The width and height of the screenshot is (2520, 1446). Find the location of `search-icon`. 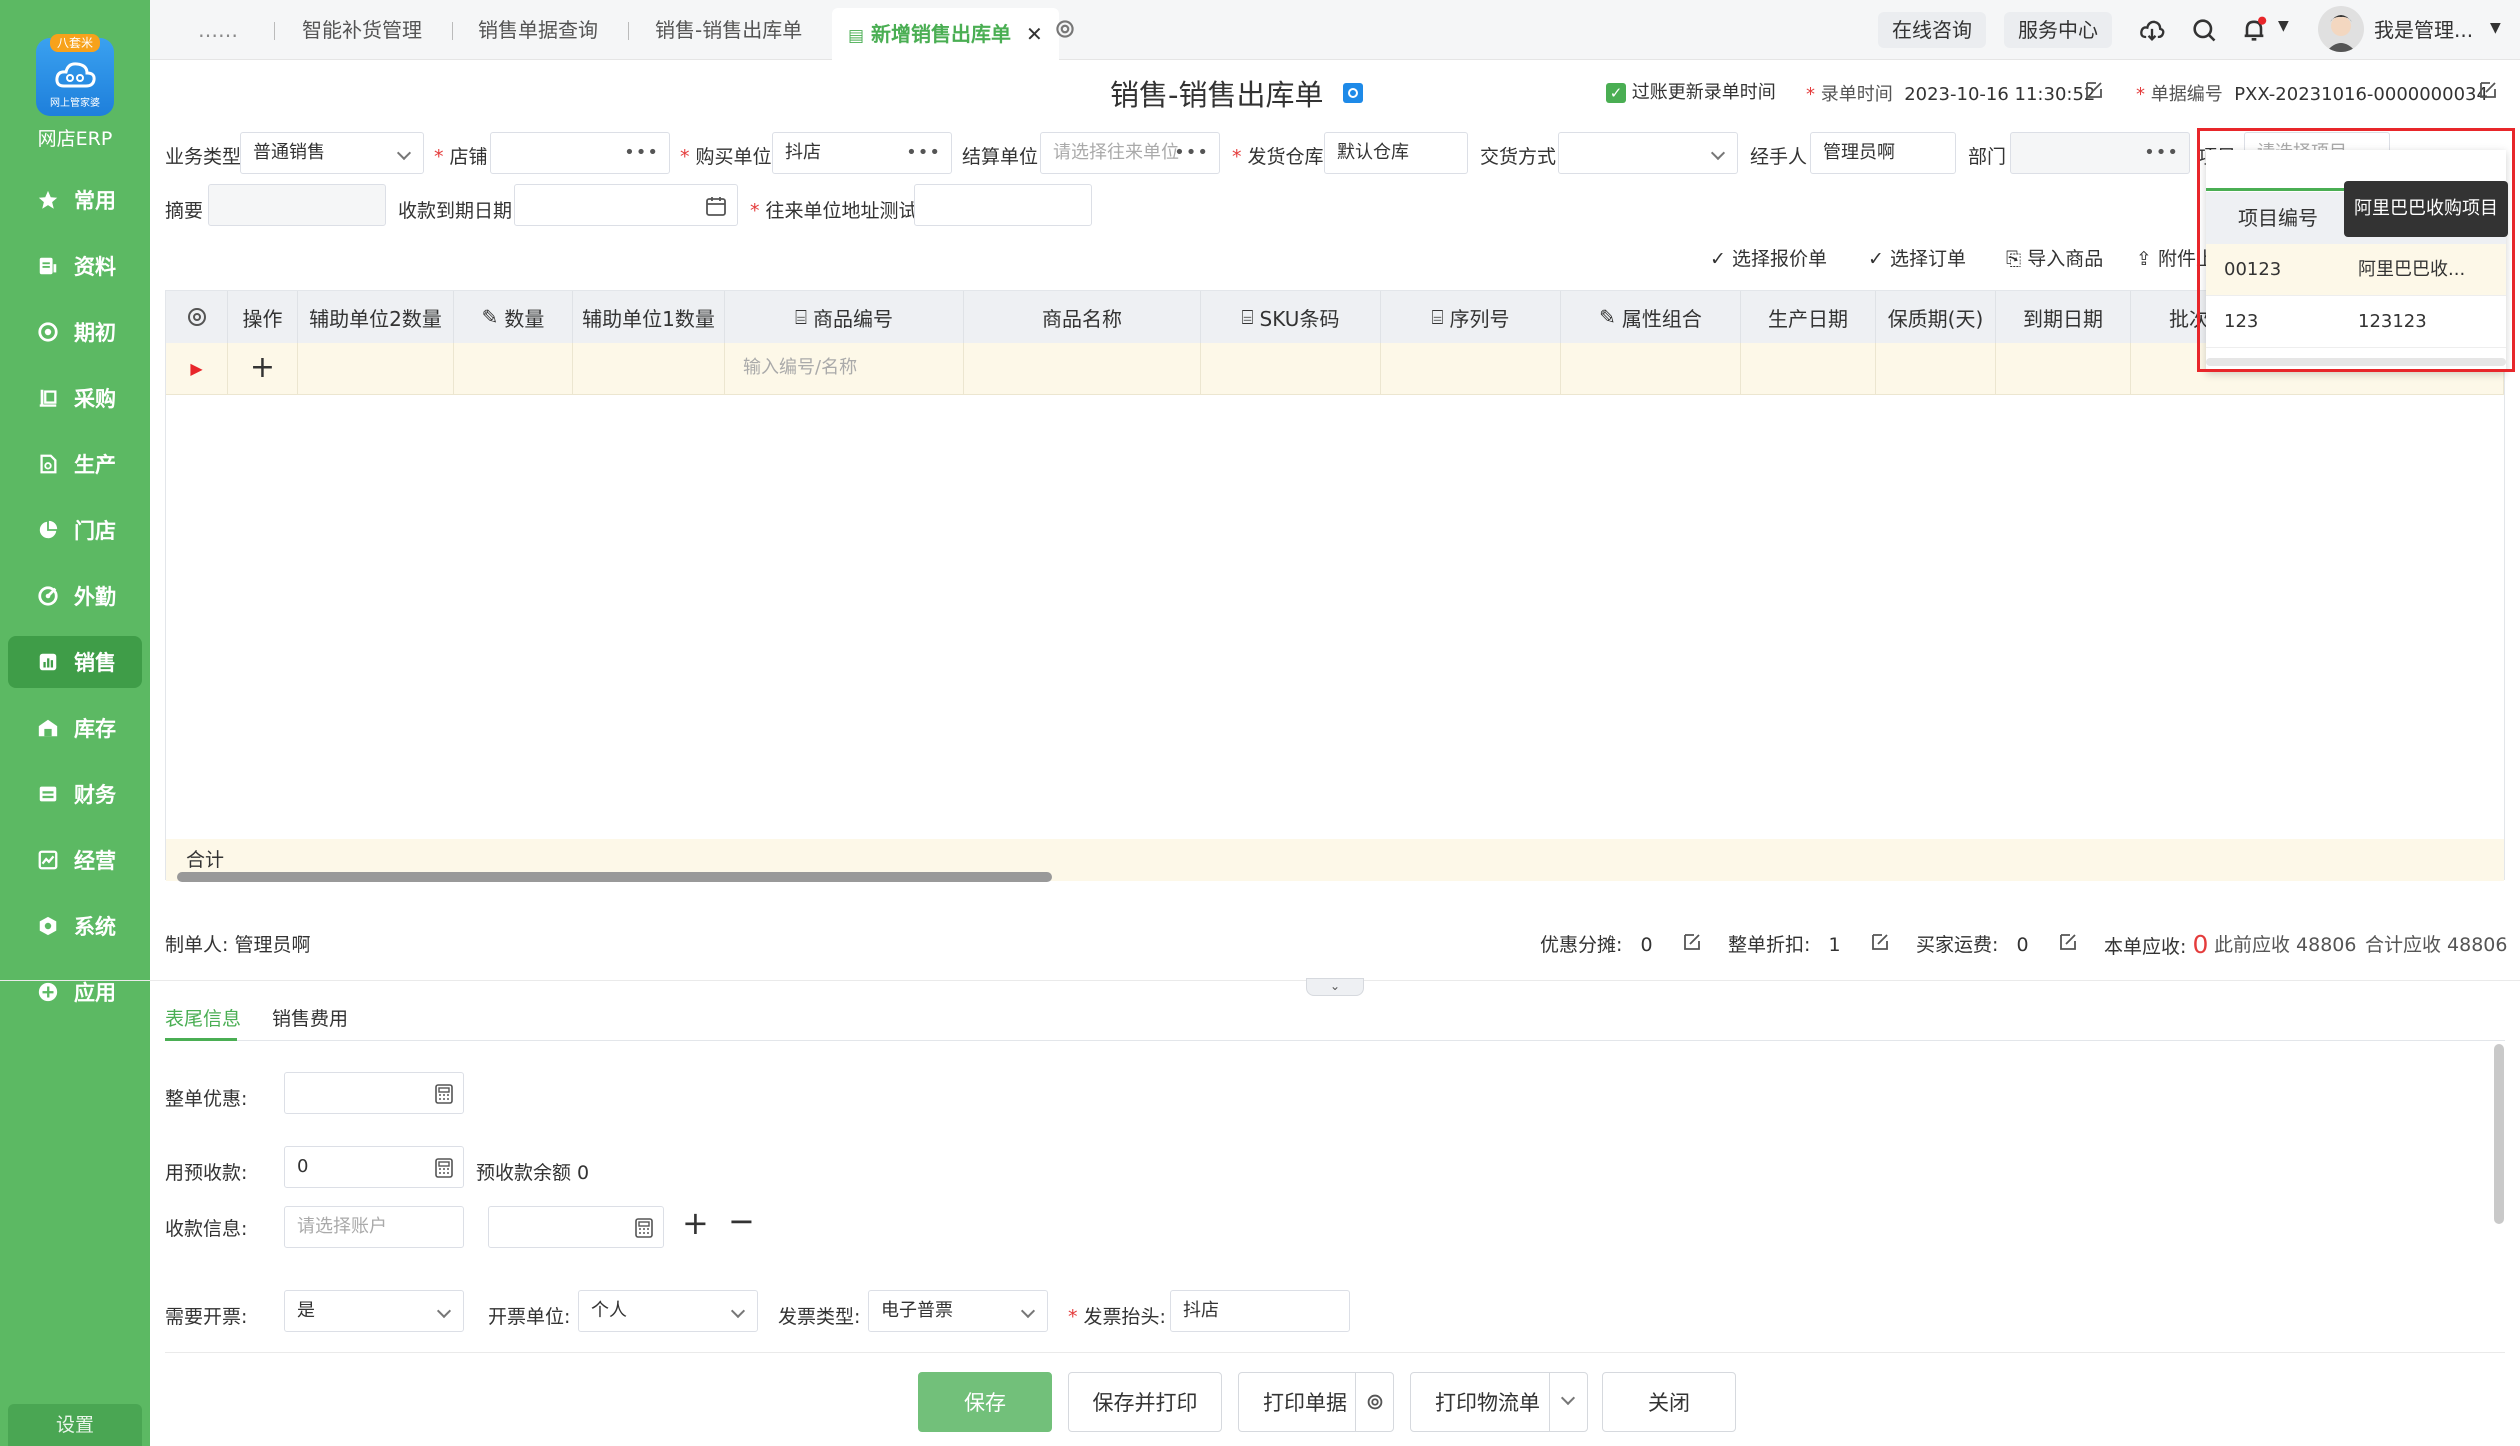

search-icon is located at coordinates (2204, 30).